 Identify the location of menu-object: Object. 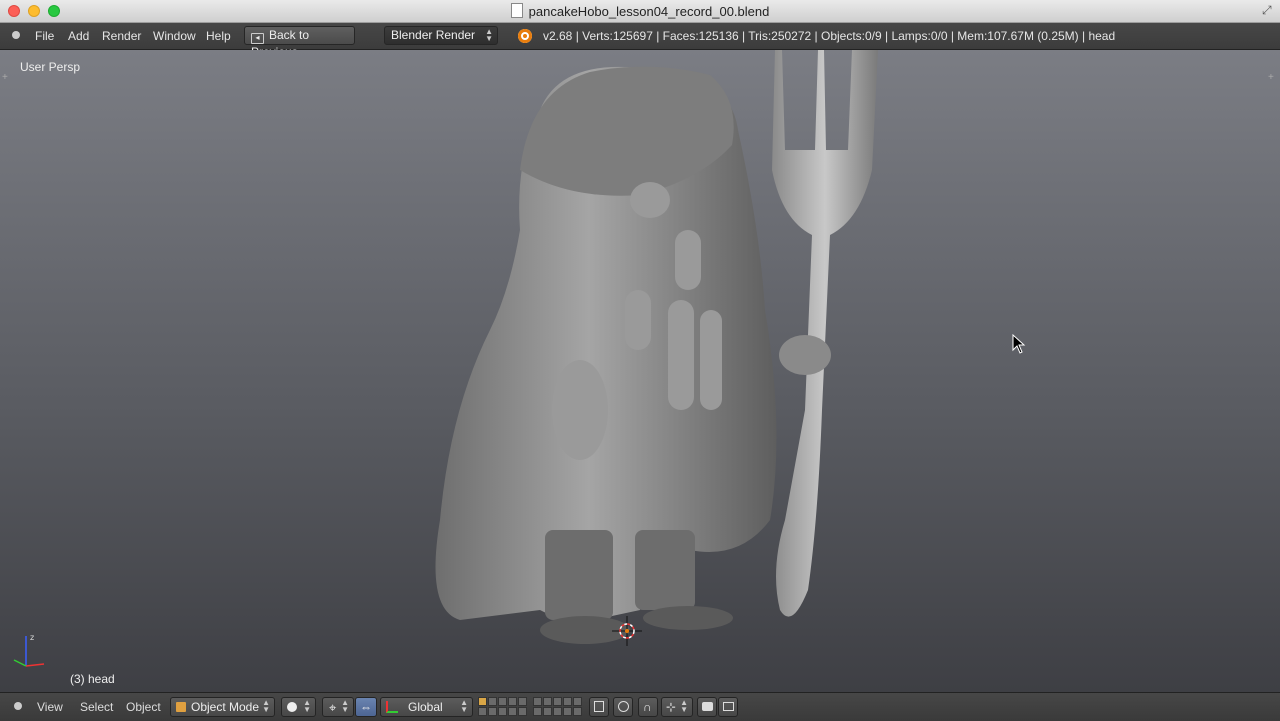
(143, 707).